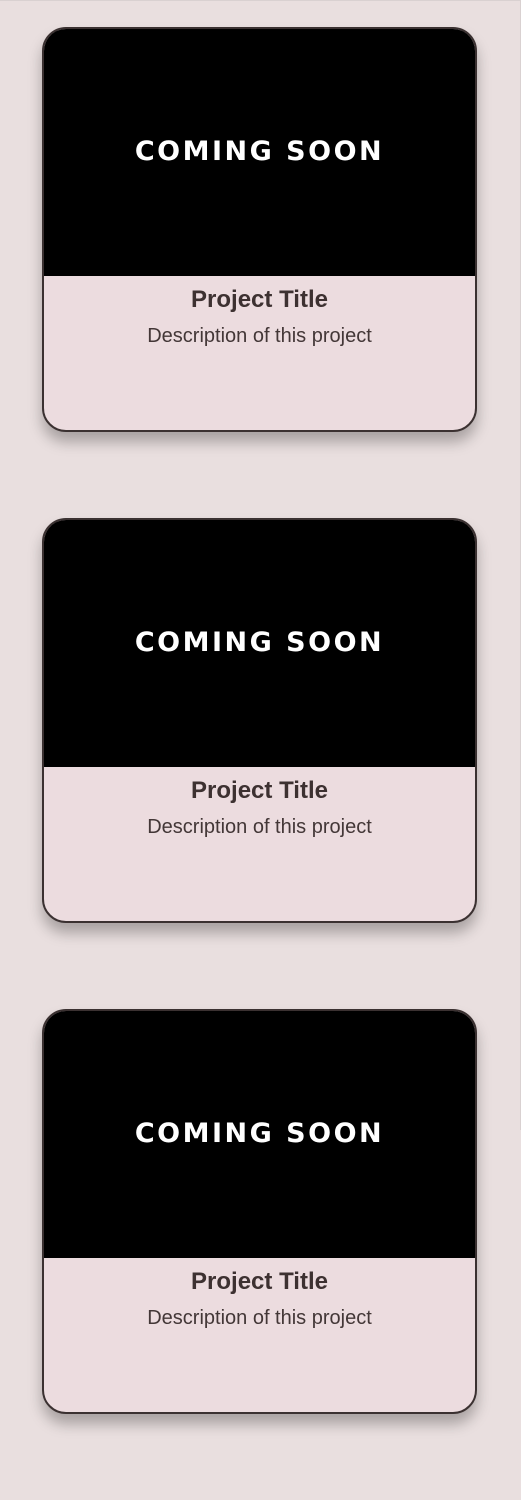 The image size is (521, 1500). Describe the element at coordinates (260, 0) in the screenshot. I see `top-divider` at that location.